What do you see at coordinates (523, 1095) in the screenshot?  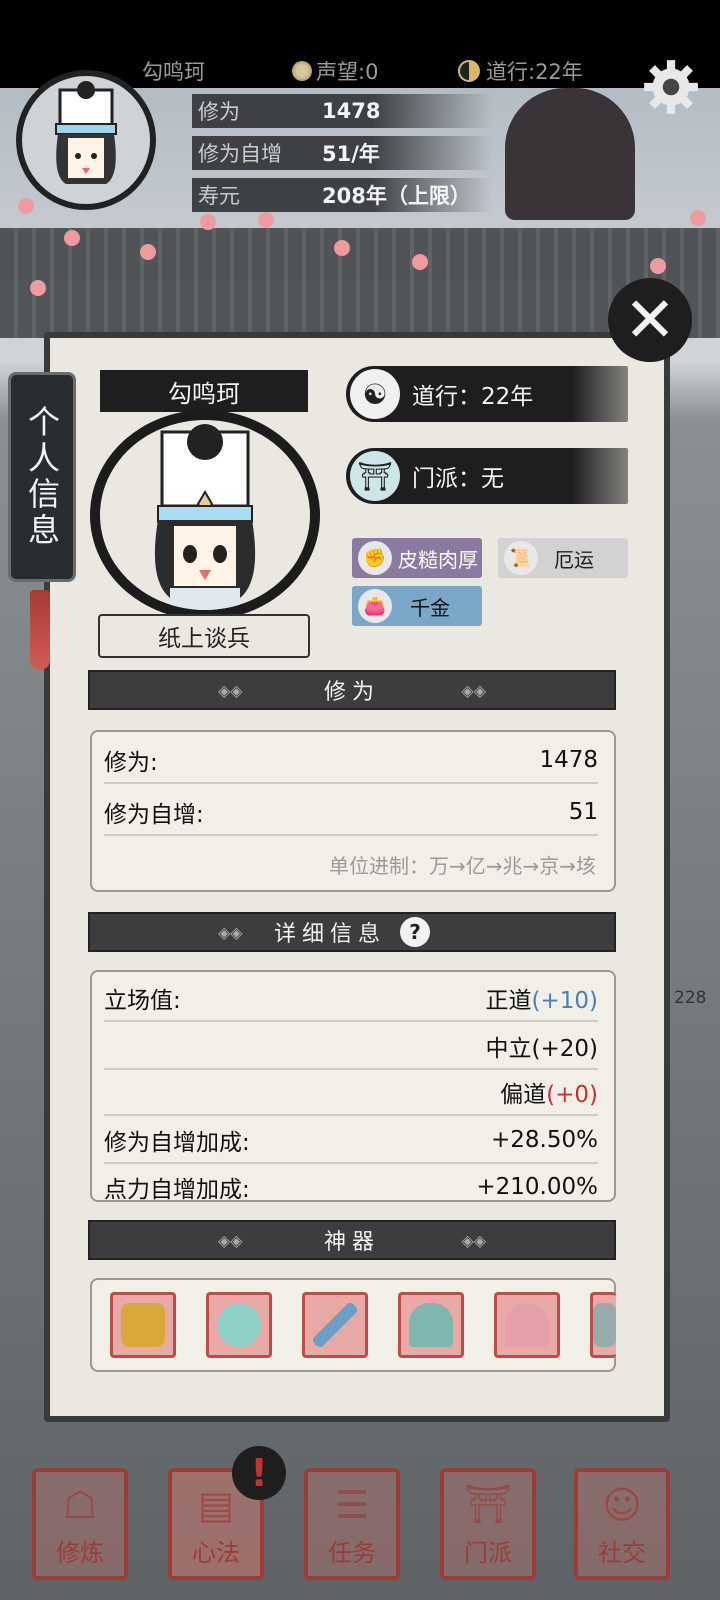 I see `stance-name: 偏道` at bounding box center [523, 1095].